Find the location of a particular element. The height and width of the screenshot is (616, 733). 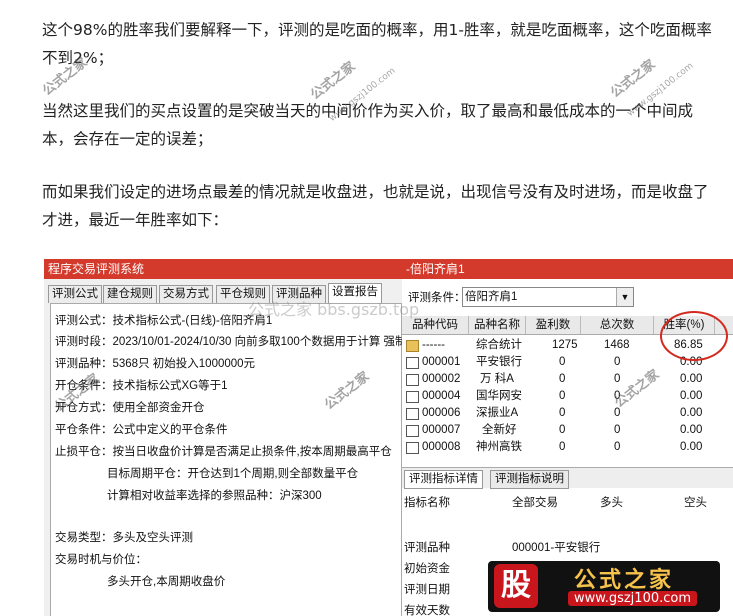

row-name: 万 科A is located at coordinates (497, 379).